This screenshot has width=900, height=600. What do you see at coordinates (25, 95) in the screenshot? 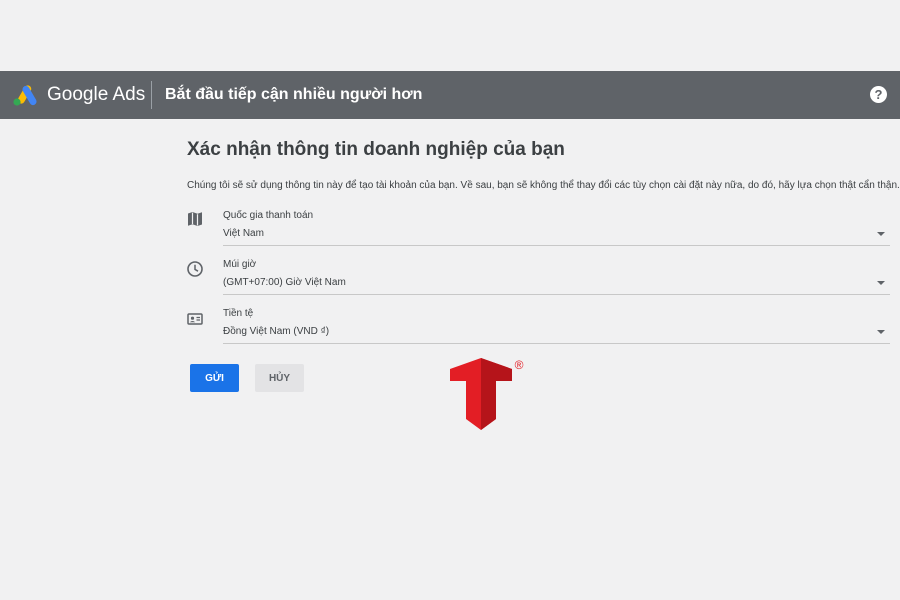
I see `google-ads-logo-icon` at bounding box center [25, 95].